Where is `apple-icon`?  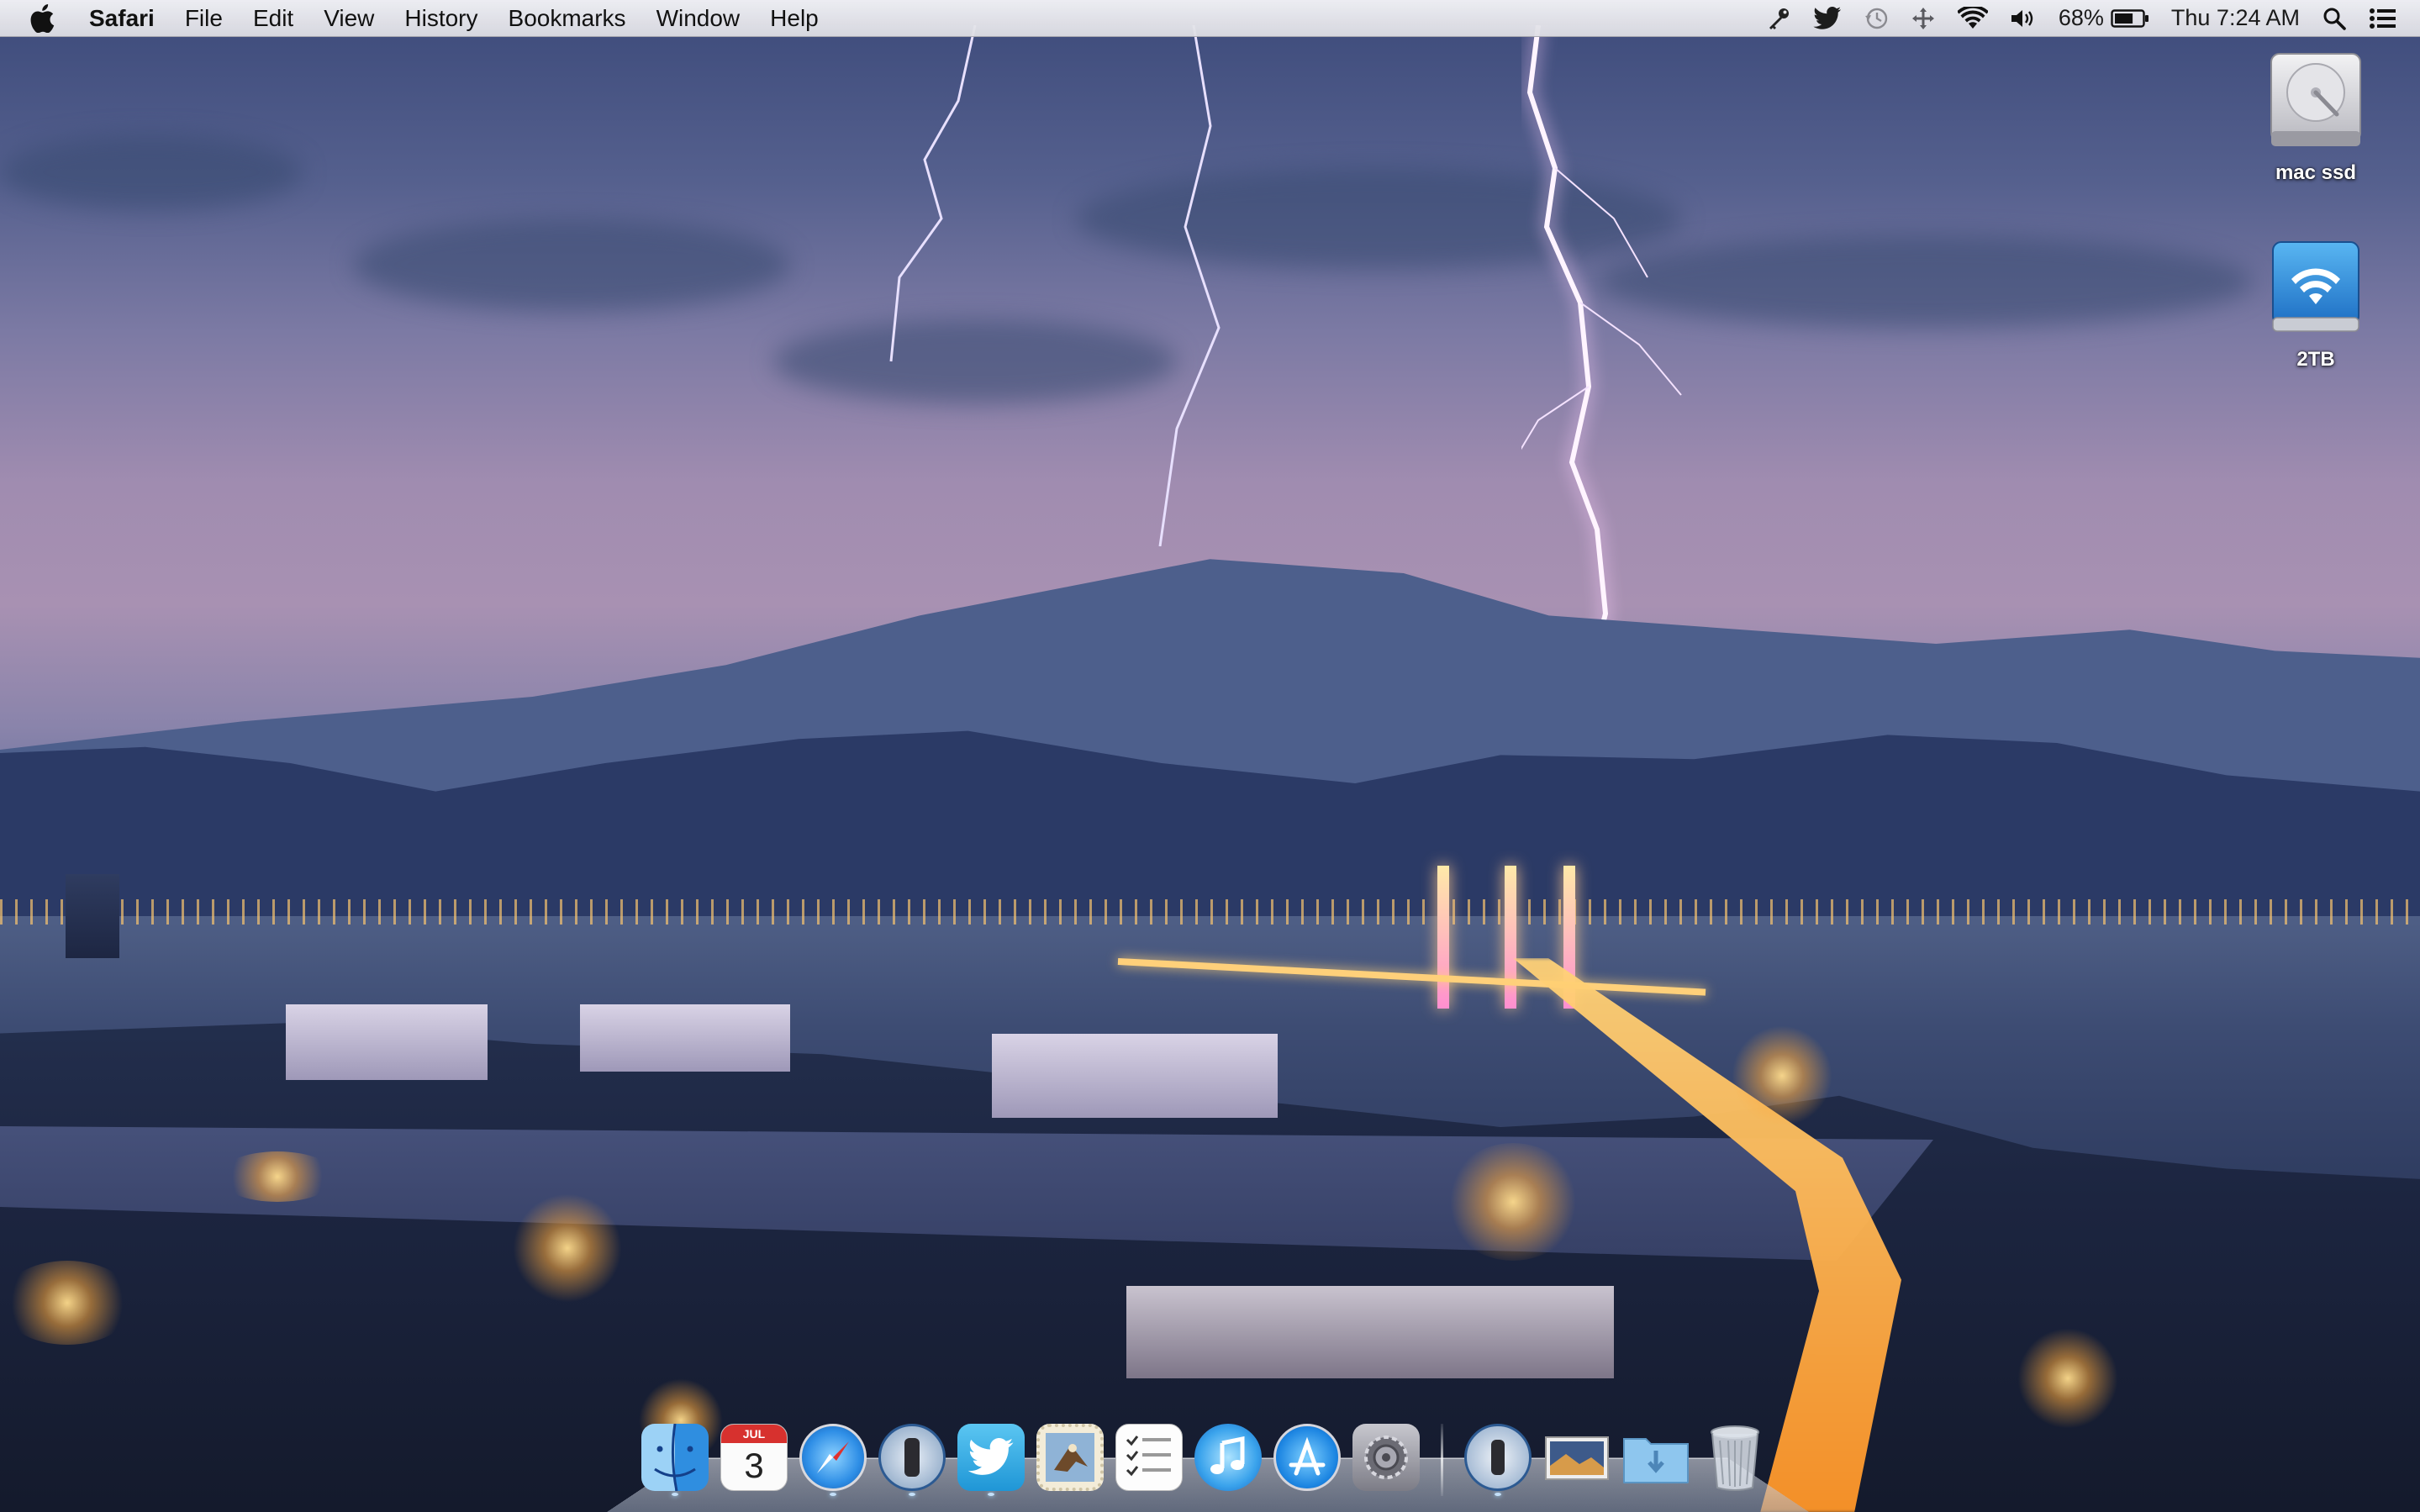 apple-icon is located at coordinates (42, 18).